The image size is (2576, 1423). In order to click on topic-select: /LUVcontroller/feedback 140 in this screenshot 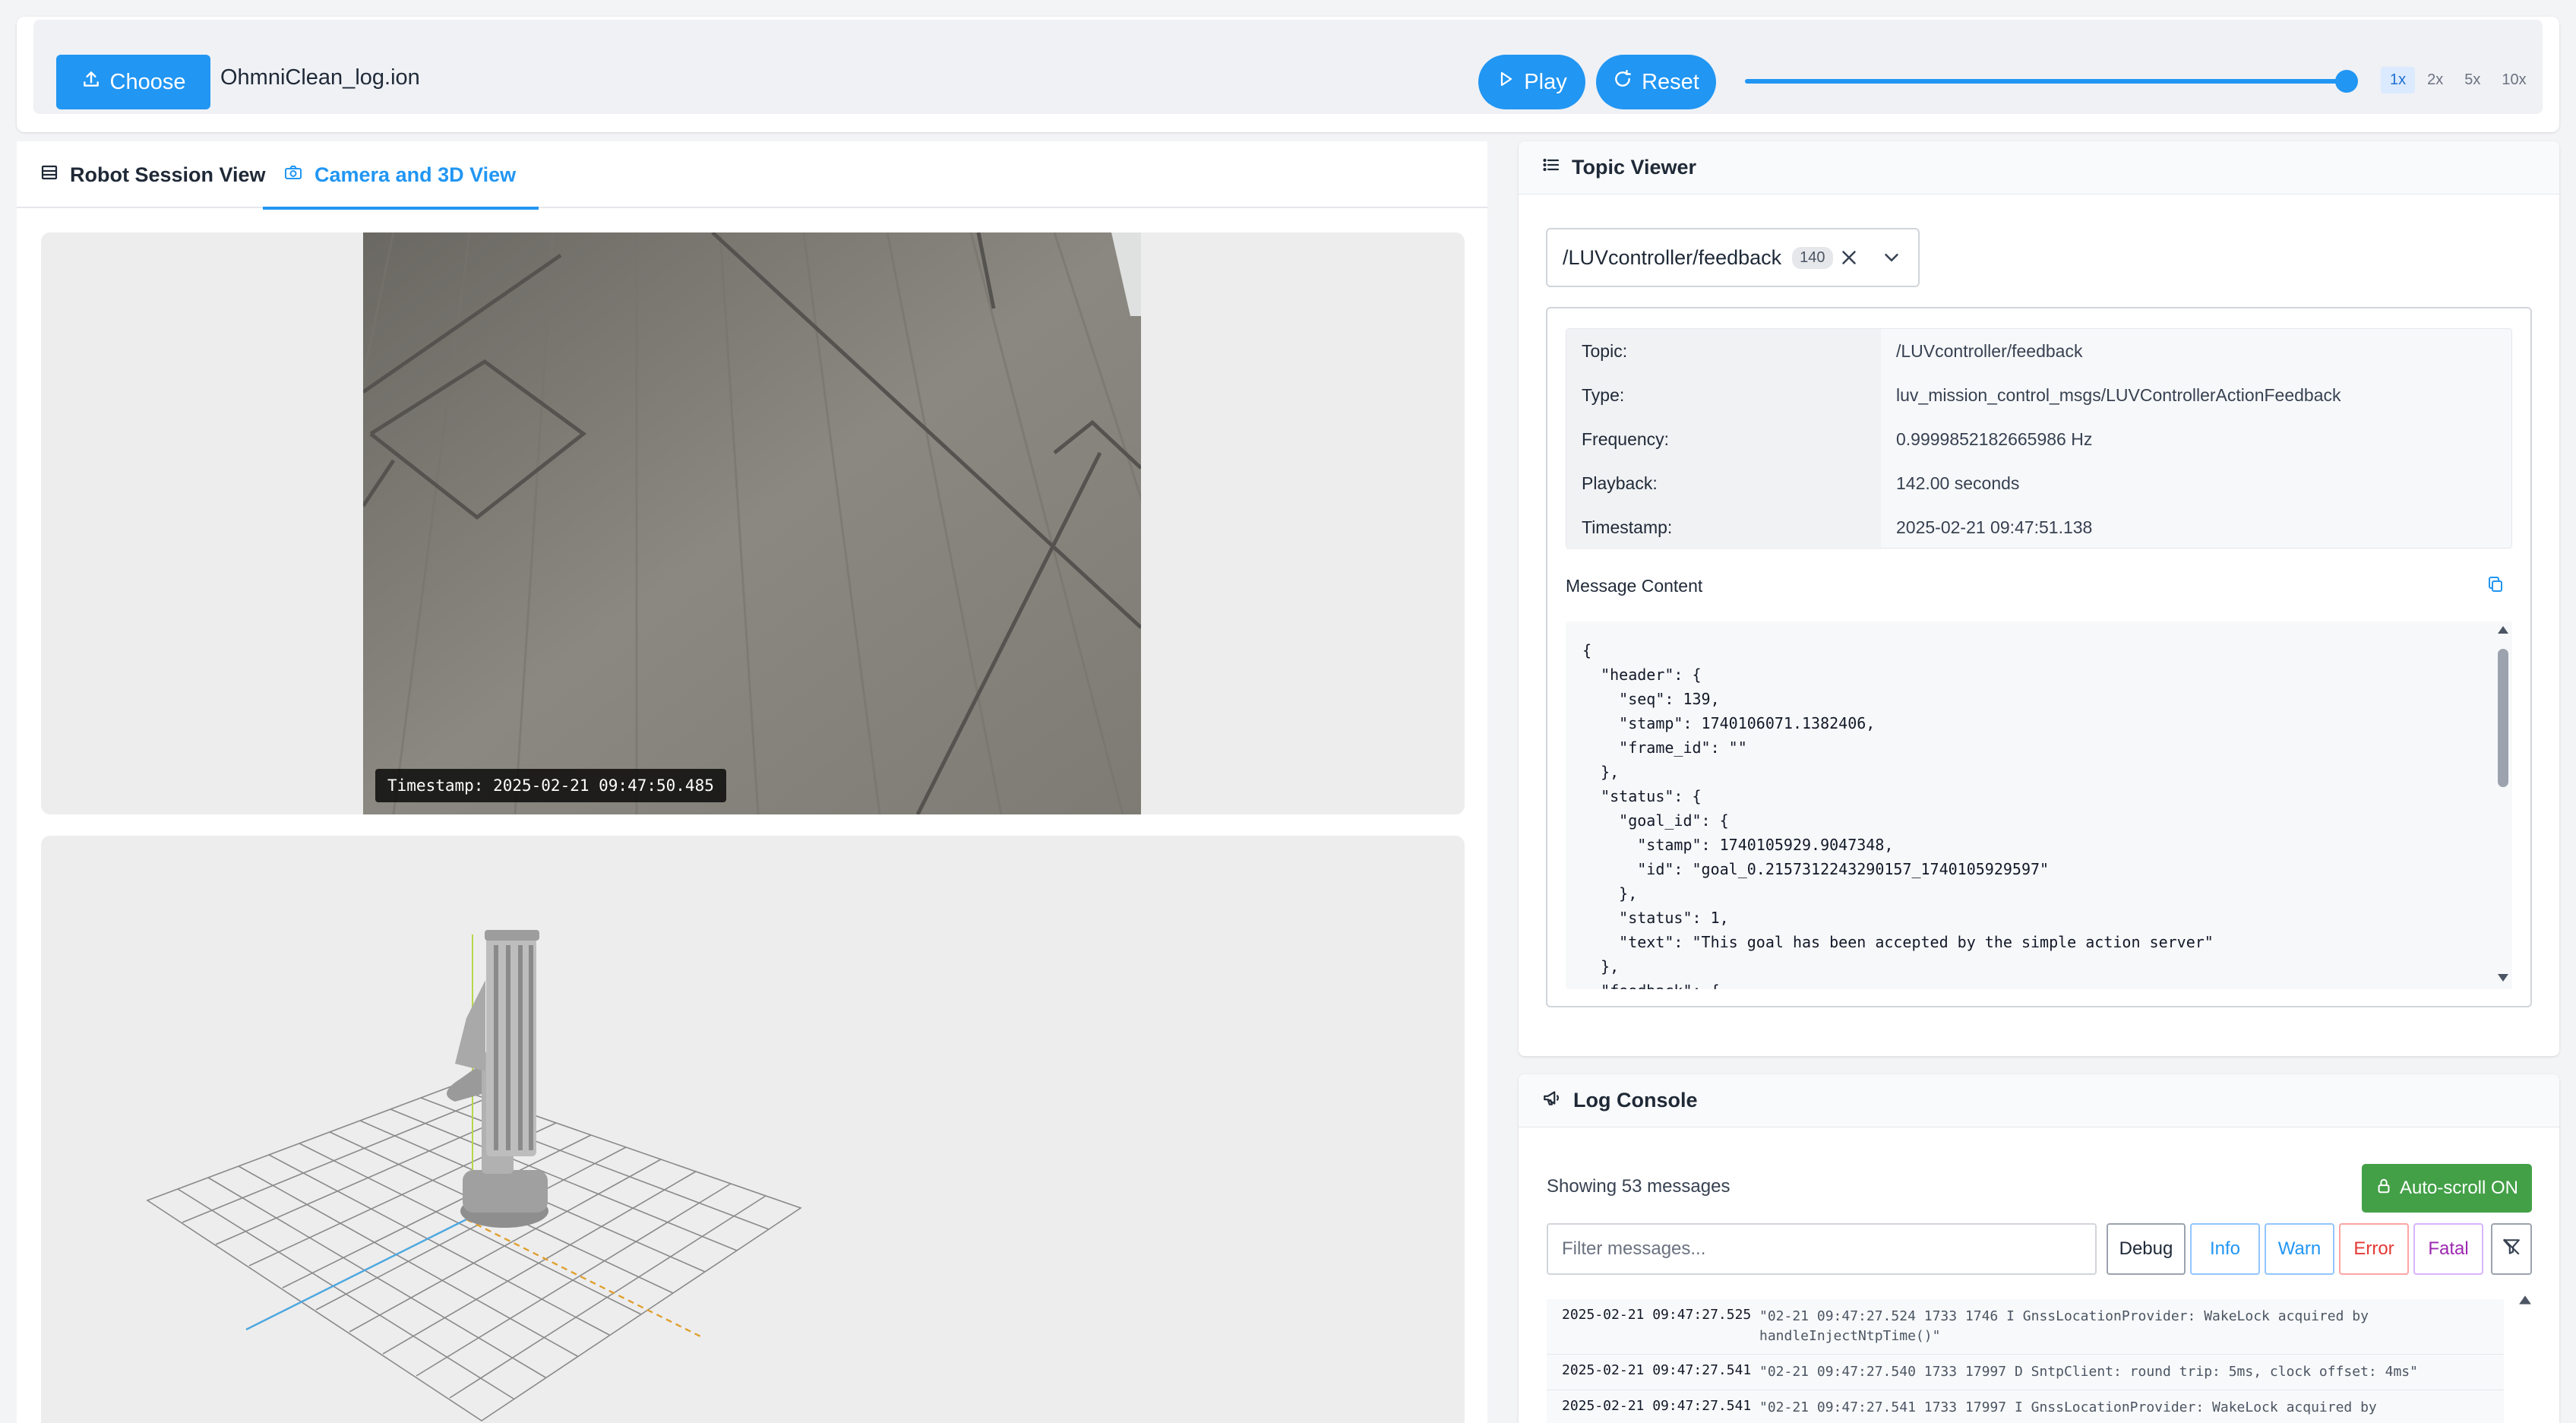, I will do `click(1733, 257)`.